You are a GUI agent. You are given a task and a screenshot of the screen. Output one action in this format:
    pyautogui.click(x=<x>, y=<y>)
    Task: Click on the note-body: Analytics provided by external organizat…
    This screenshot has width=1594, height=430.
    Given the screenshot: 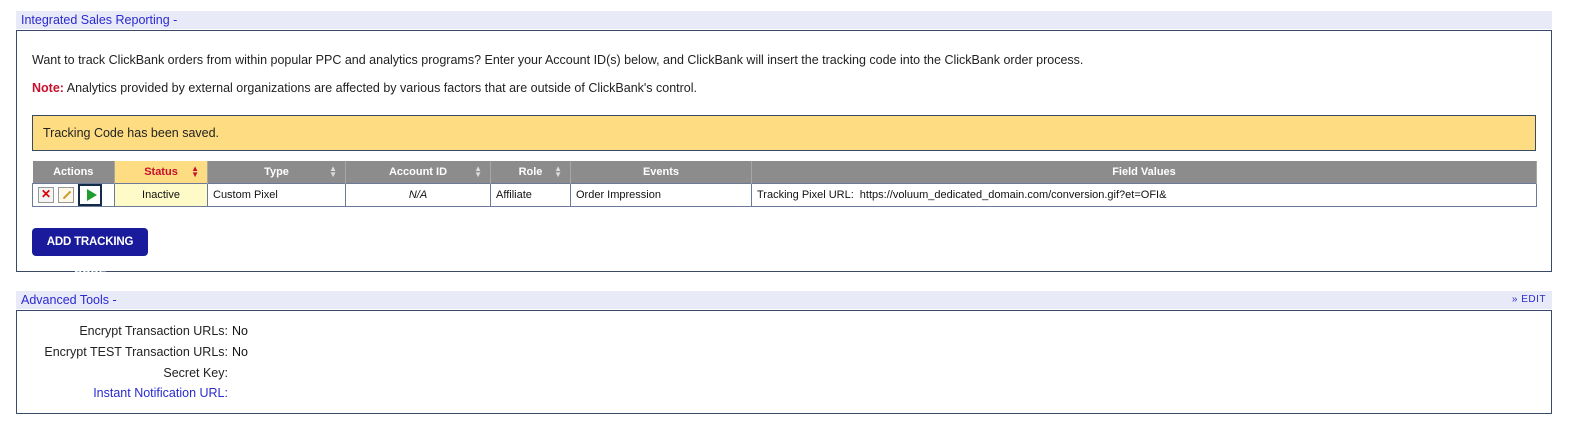 What is the action you would take?
    pyautogui.click(x=380, y=88)
    